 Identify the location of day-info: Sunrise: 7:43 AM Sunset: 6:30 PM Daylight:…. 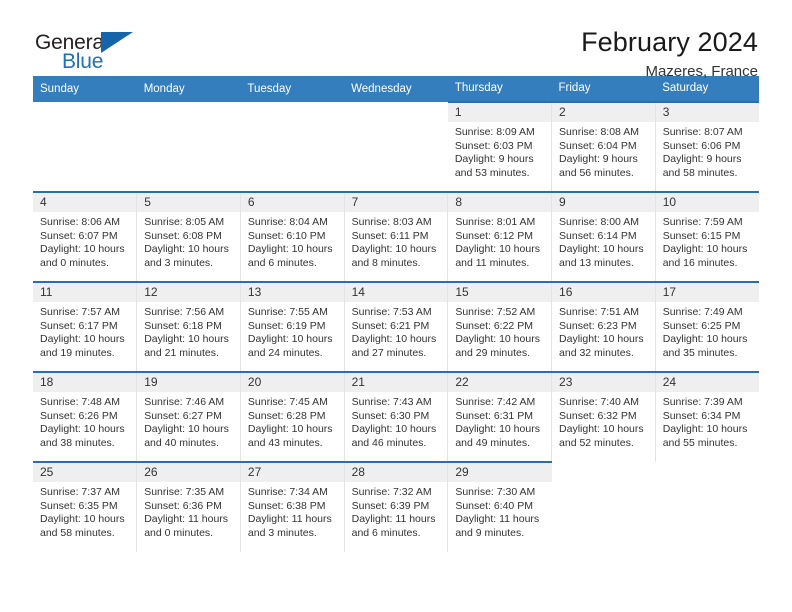
(396, 421).